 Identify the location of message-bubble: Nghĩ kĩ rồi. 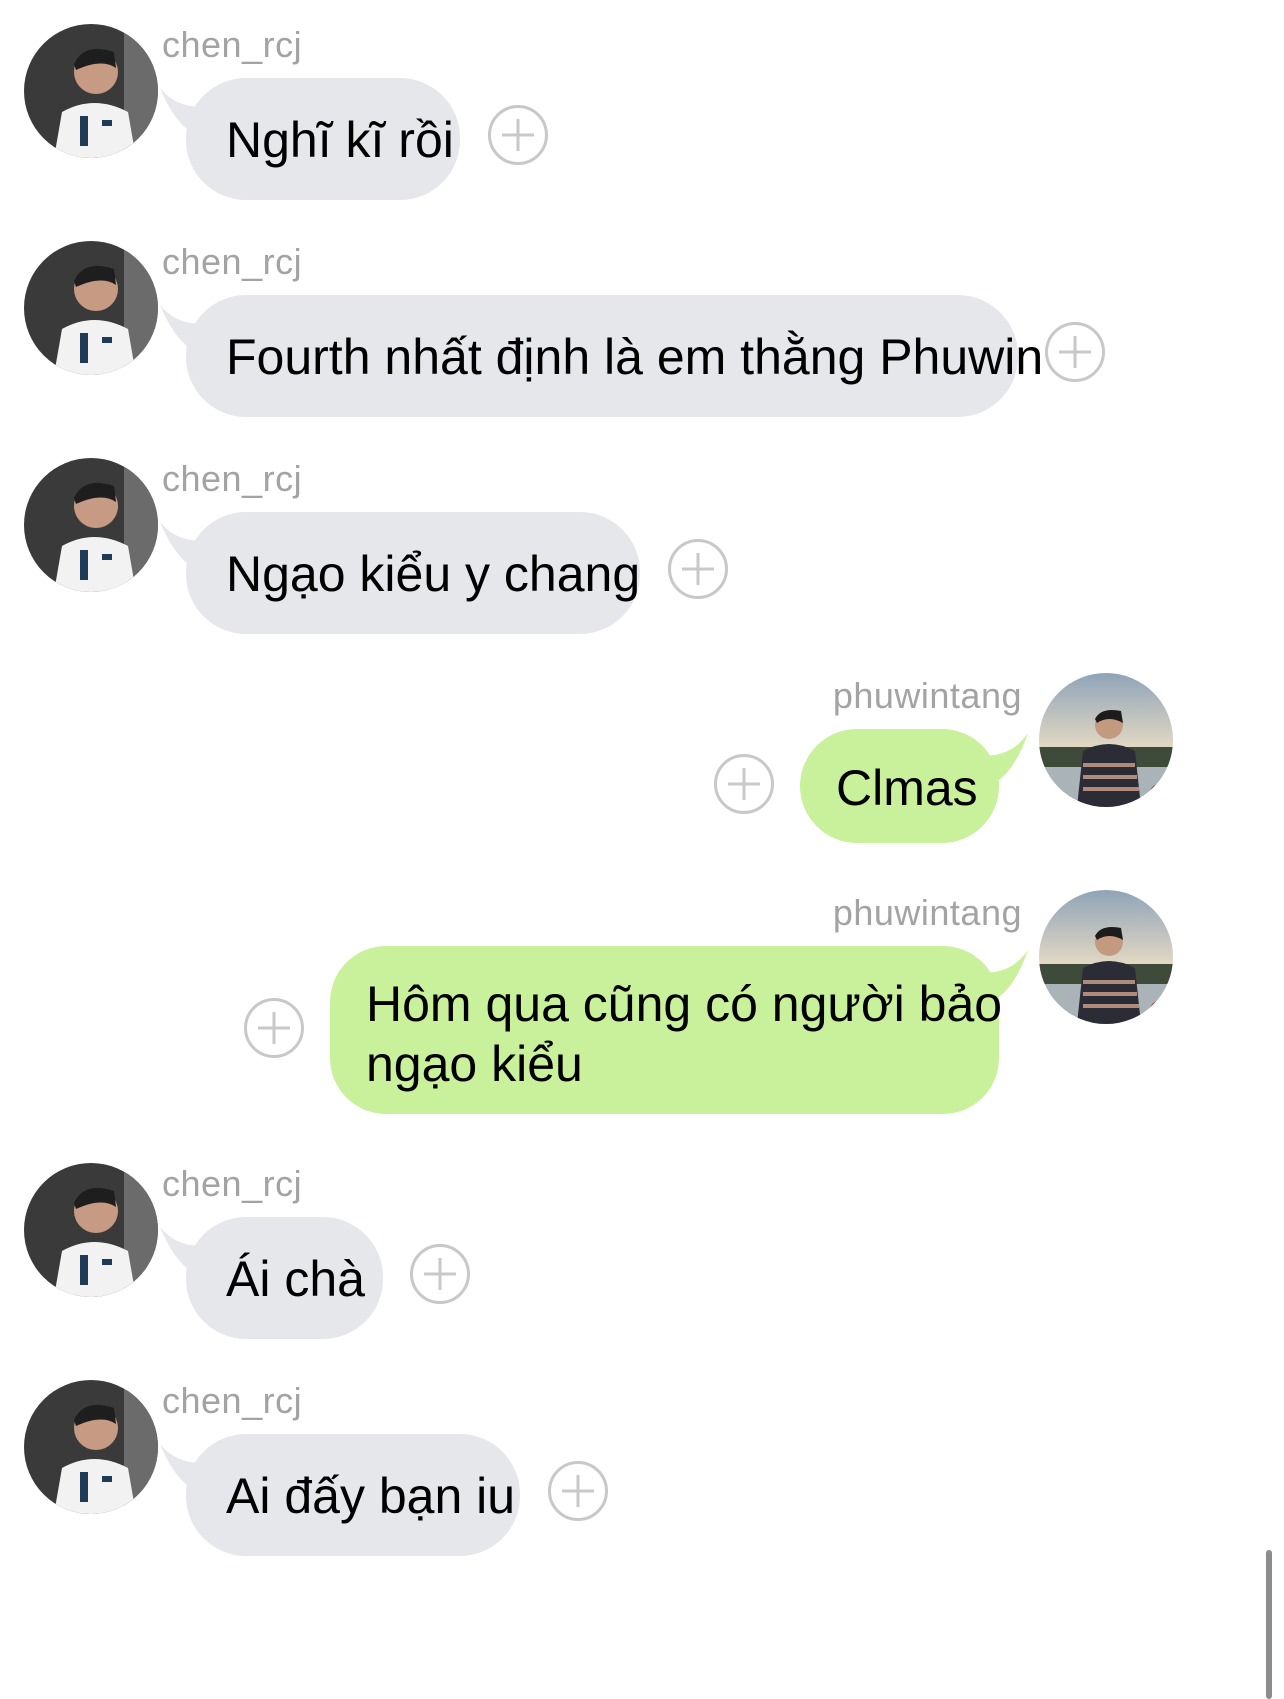
(323, 139).